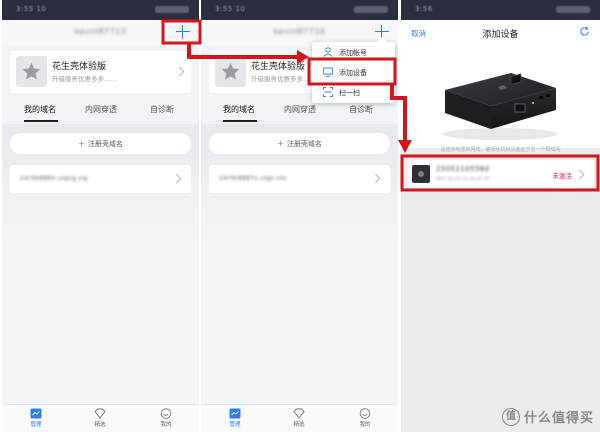  I want to click on router-box-illustration, so click(500, 106).